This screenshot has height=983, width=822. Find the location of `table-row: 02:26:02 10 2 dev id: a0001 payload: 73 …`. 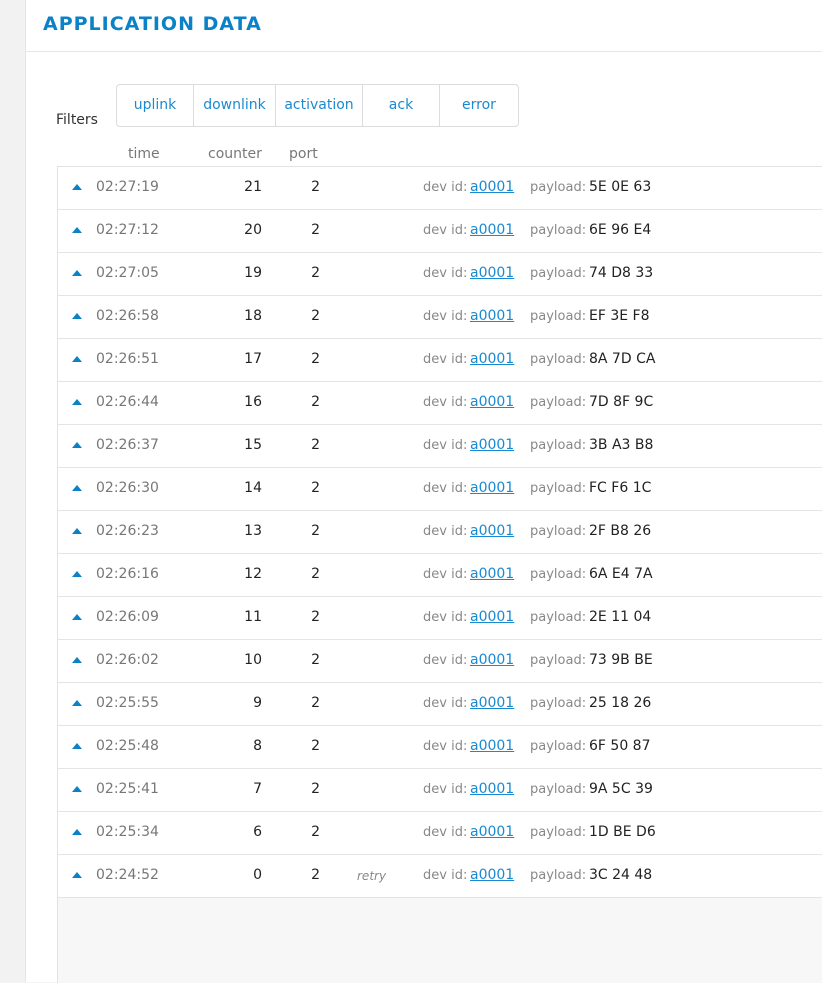

table-row: 02:26:02 10 2 dev id: a0001 payload: 73 … is located at coordinates (440, 661).